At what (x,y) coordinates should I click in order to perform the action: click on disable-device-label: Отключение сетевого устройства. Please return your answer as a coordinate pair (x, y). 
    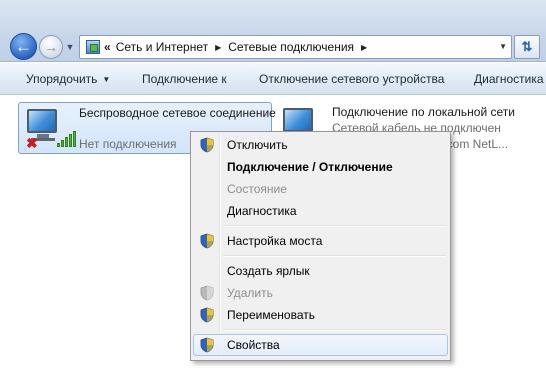
    Looking at the image, I should click on (352, 79).